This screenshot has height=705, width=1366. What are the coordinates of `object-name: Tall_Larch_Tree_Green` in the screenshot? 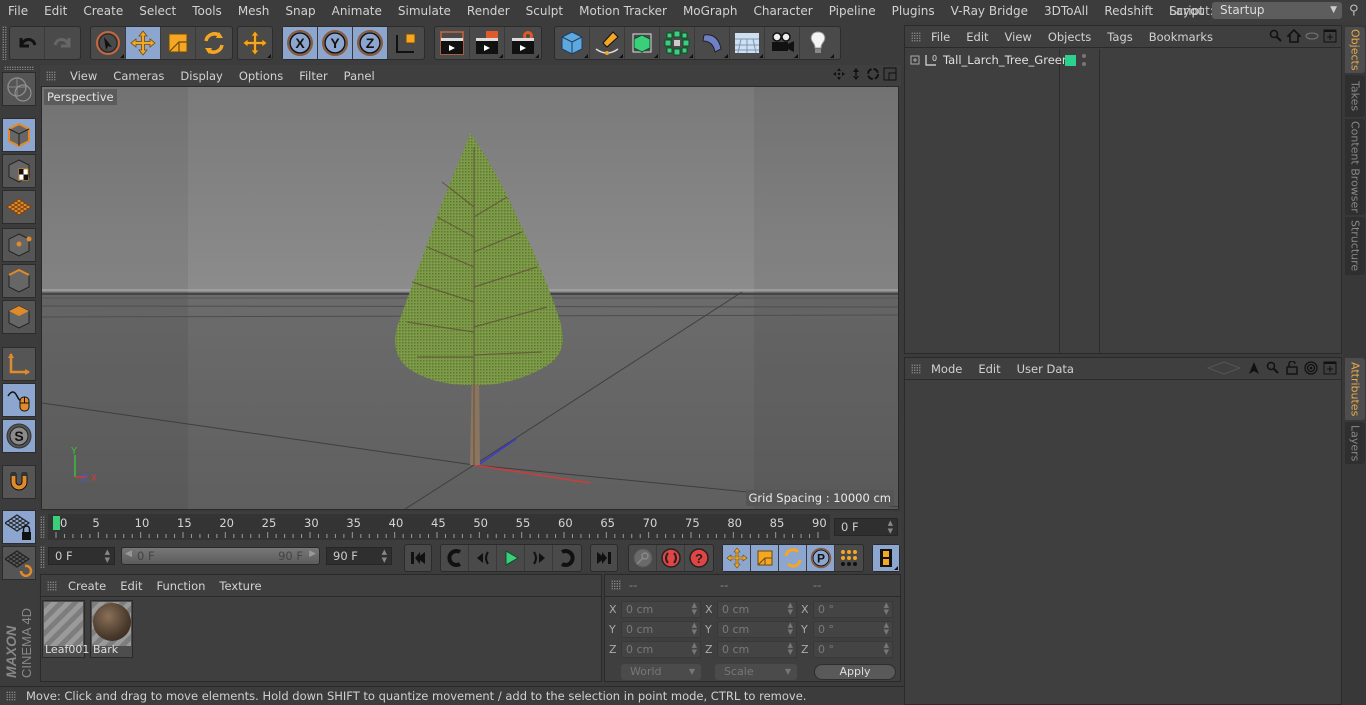 It's located at (1006, 60).